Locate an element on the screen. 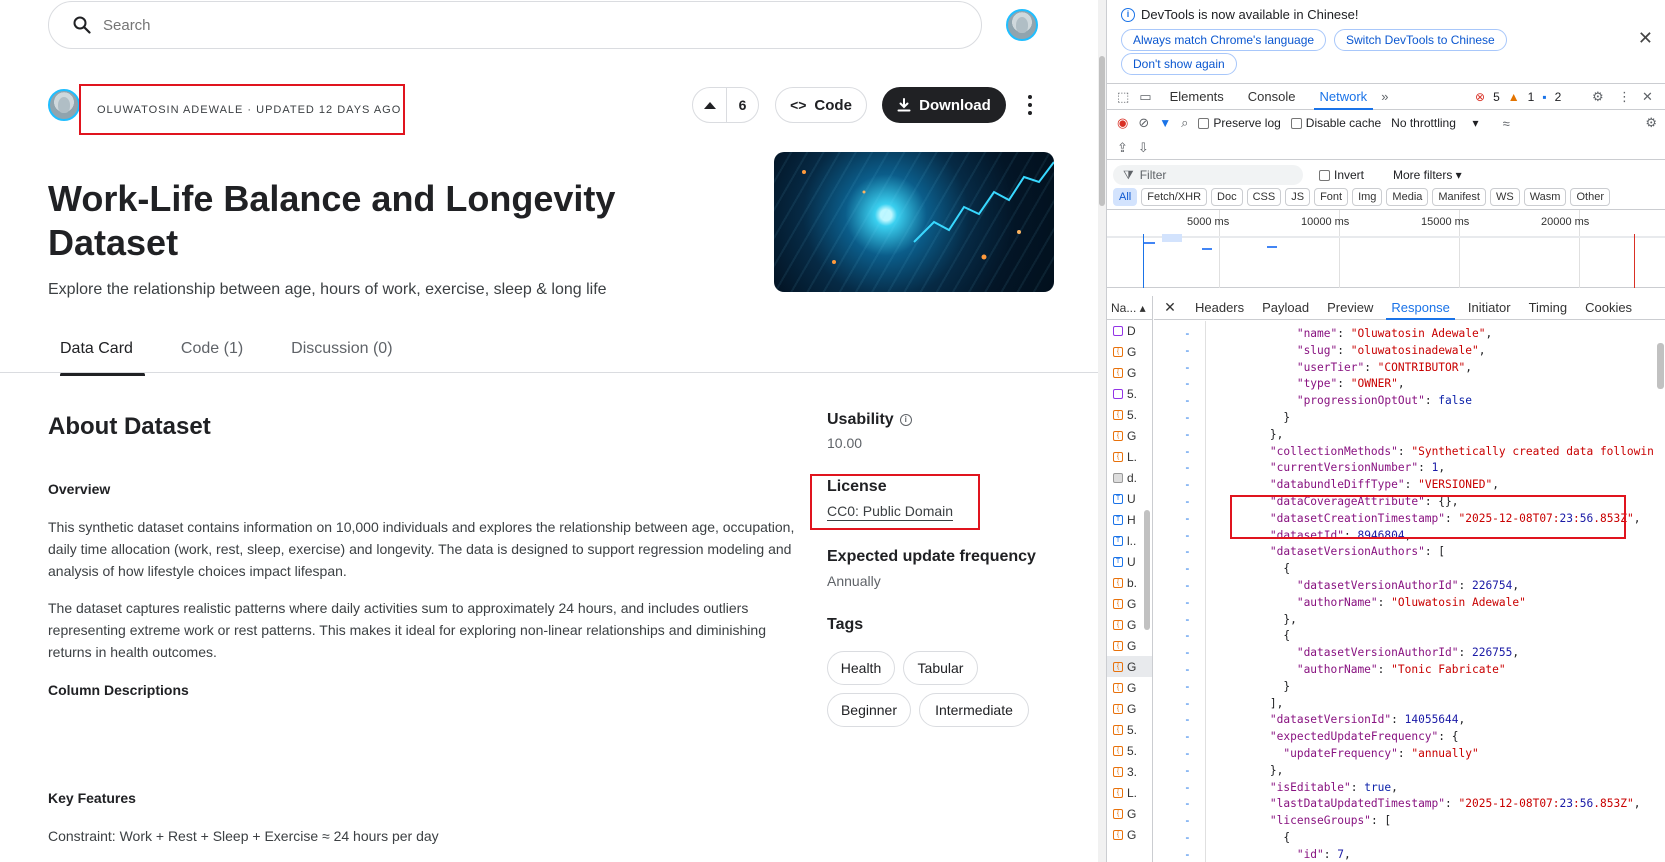  disable-cache-checkbox: Disable cache is located at coordinates (1336, 123).